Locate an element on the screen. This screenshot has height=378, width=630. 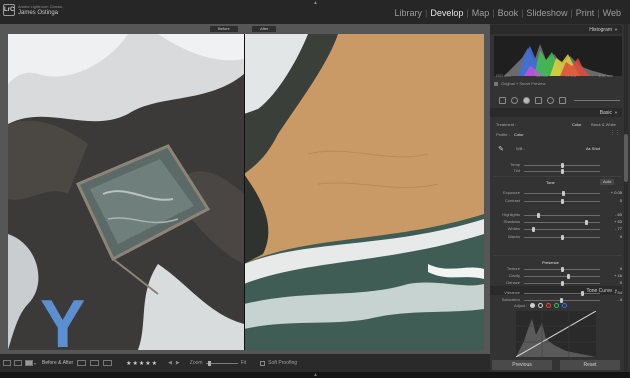
tone-curve-graph is located at coordinates (556, 334).